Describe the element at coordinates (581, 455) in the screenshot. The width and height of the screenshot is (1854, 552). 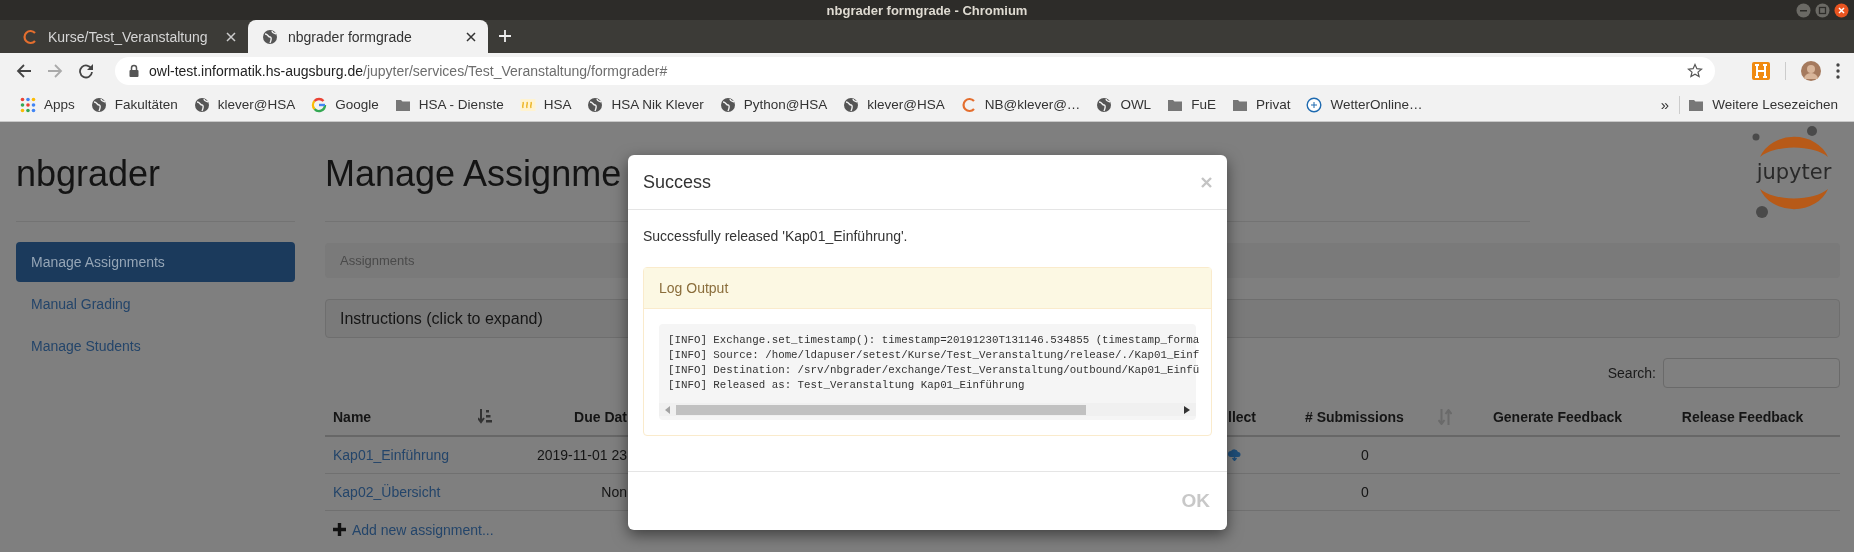
I see `table-cell: 2019-11-01 23` at that location.